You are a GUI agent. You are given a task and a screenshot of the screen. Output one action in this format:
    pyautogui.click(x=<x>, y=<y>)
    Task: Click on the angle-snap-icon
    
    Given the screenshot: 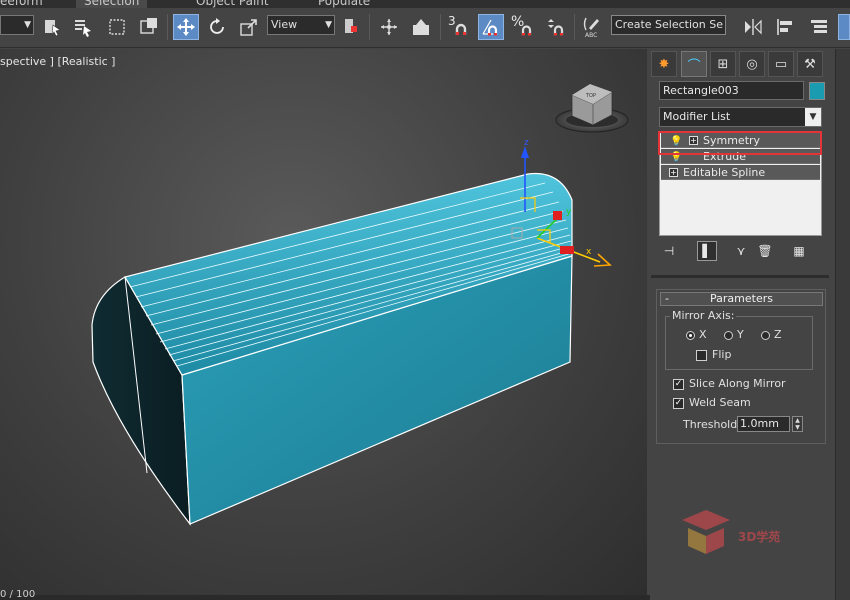 What is the action you would take?
    pyautogui.click(x=491, y=27)
    